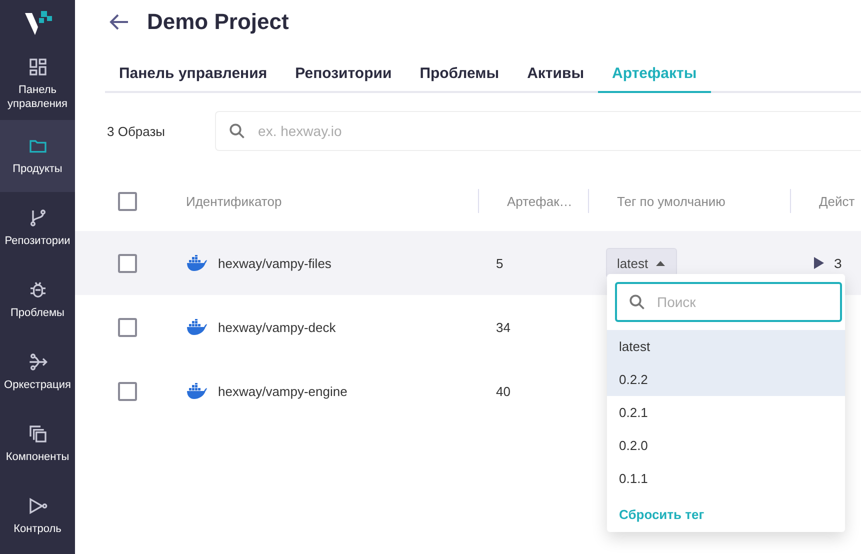 The image size is (861, 554). I want to click on tag-option: 0.2.0, so click(726, 445).